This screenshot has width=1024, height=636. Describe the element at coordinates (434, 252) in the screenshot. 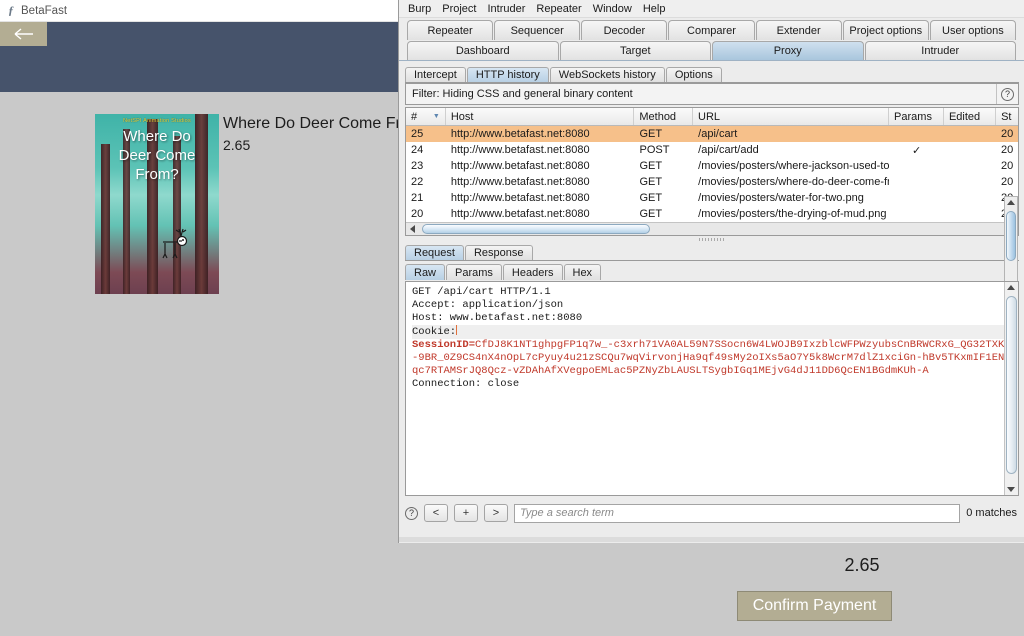

I see `tab-request: Request` at that location.